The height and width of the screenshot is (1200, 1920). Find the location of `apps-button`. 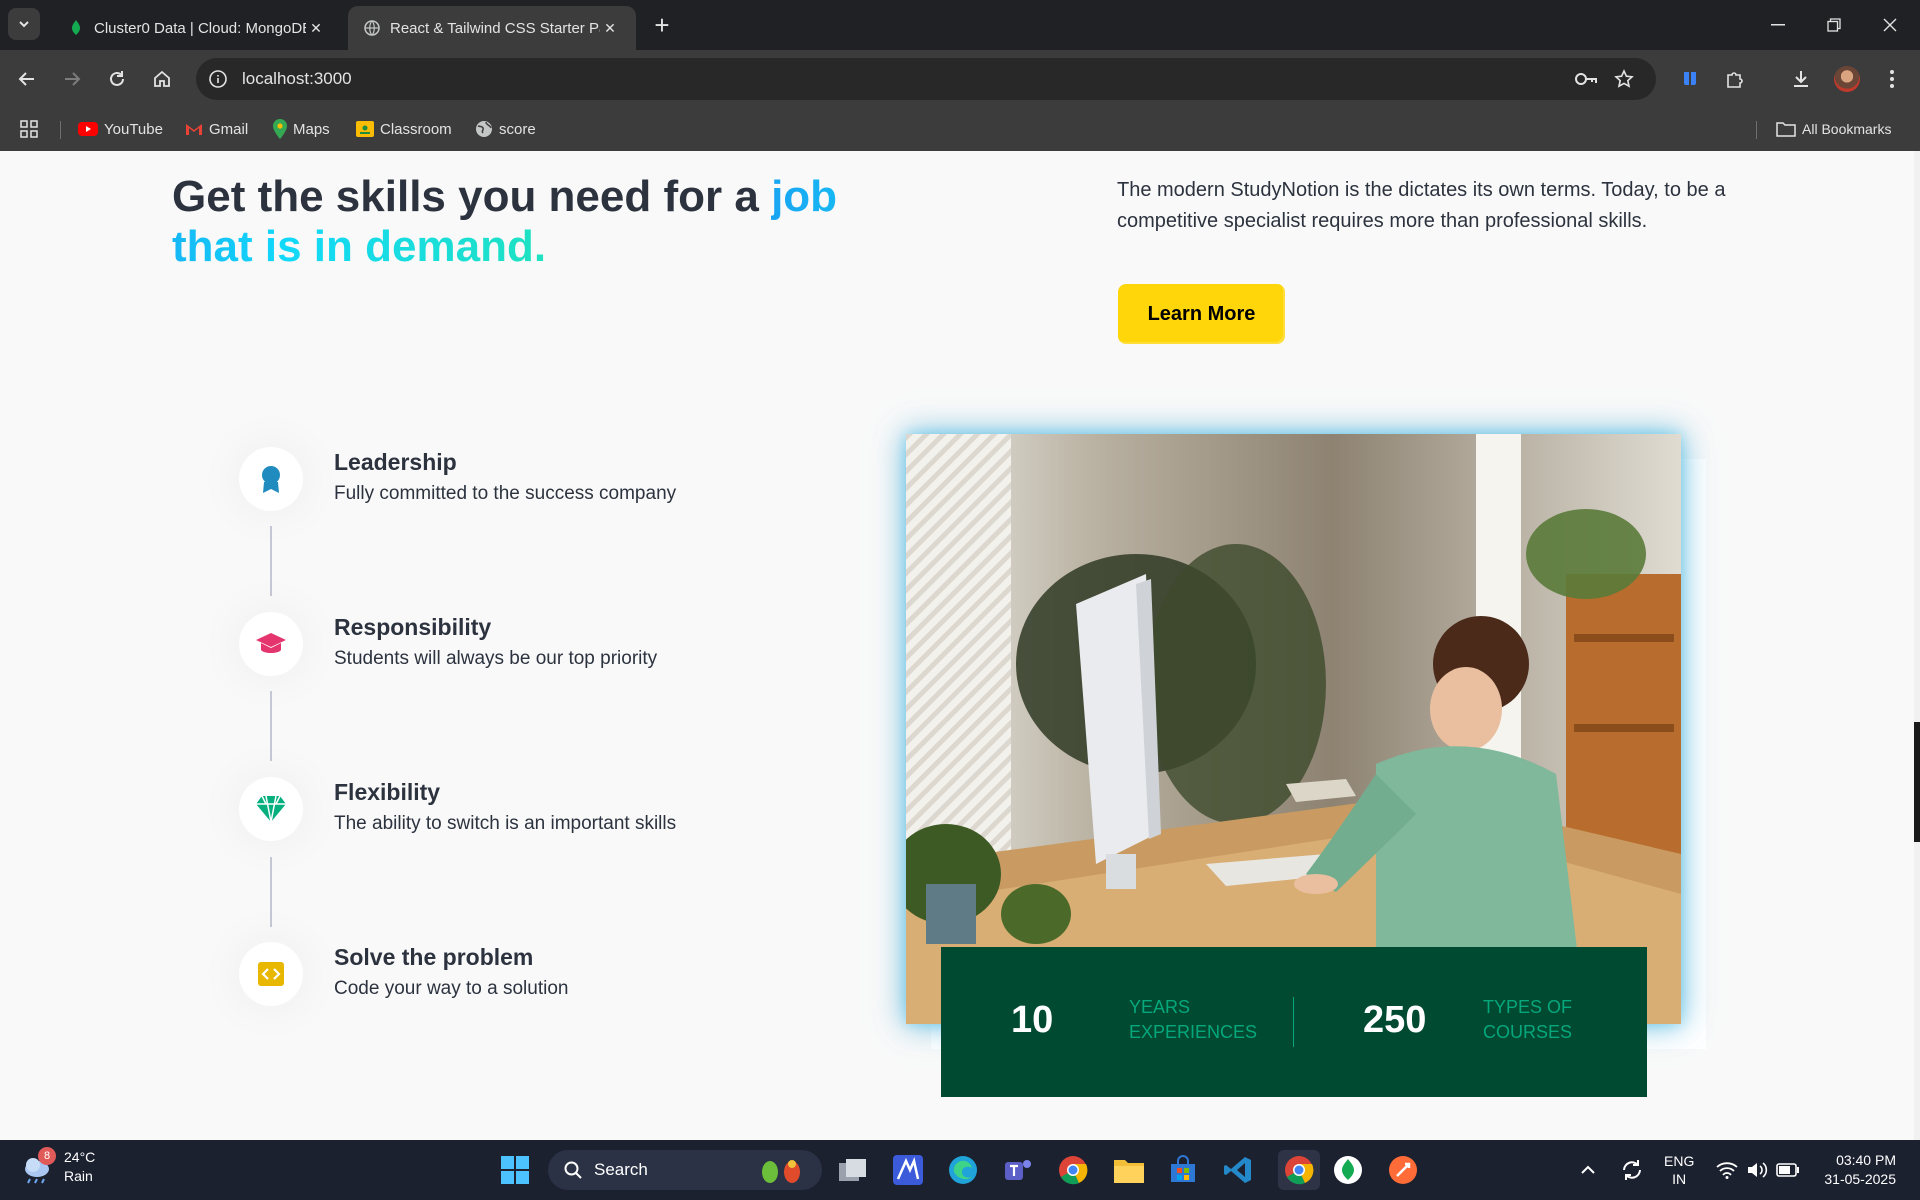

apps-button is located at coordinates (29, 129).